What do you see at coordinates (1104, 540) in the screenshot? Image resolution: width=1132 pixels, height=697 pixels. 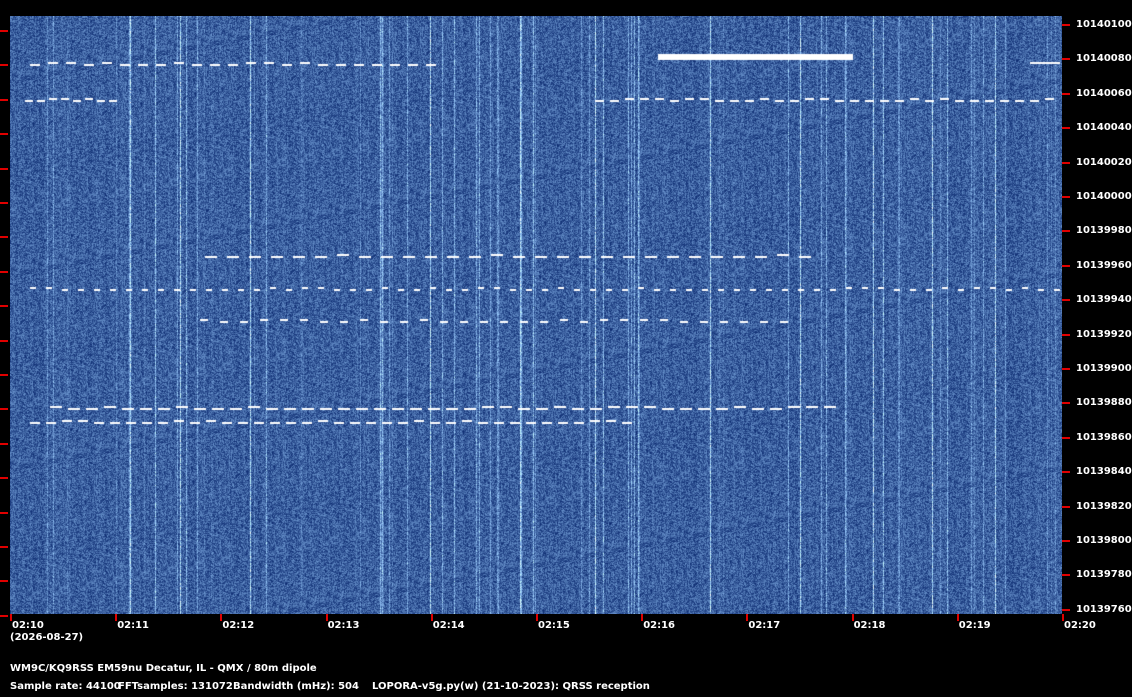 I see `frequency-label: 10139800` at bounding box center [1104, 540].